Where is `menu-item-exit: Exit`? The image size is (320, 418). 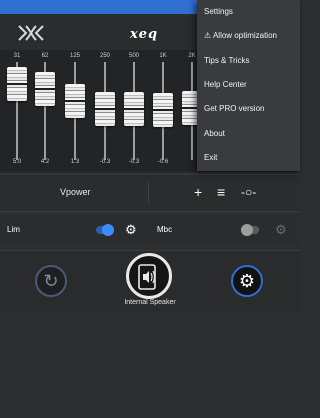 menu-item-exit: Exit is located at coordinates (210, 157).